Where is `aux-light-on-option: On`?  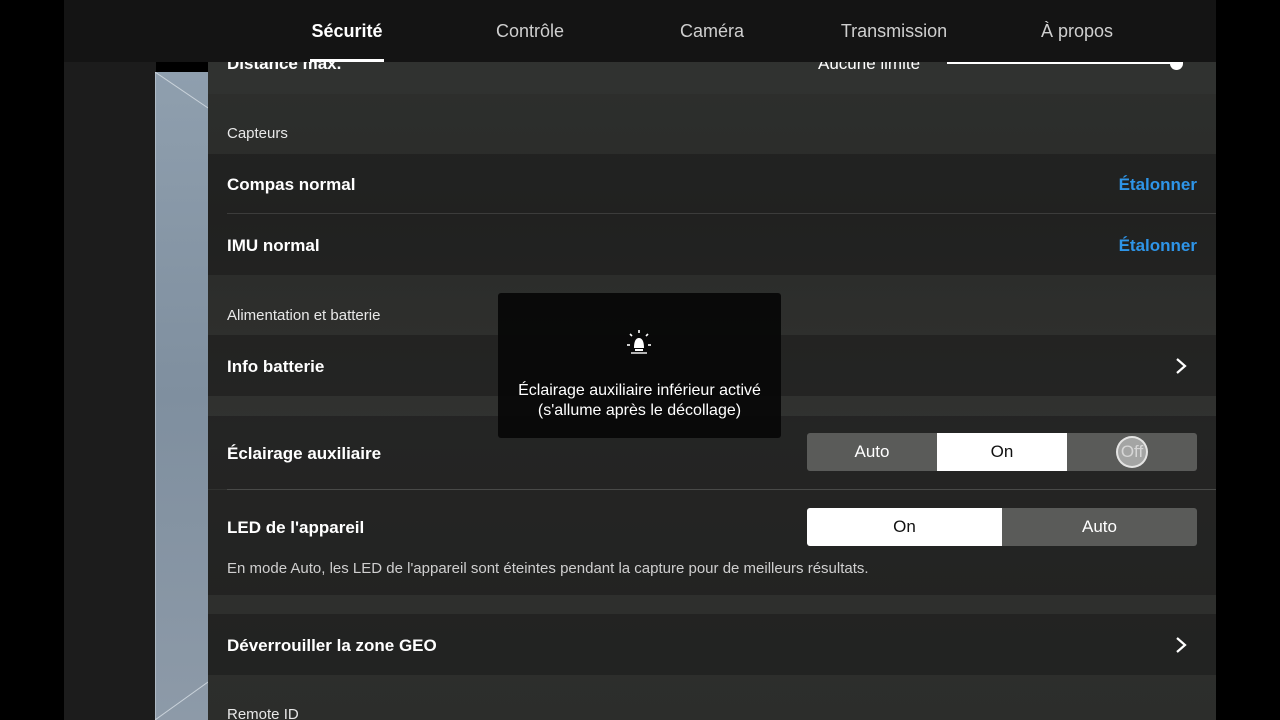 aux-light-on-option: On is located at coordinates (1002, 452).